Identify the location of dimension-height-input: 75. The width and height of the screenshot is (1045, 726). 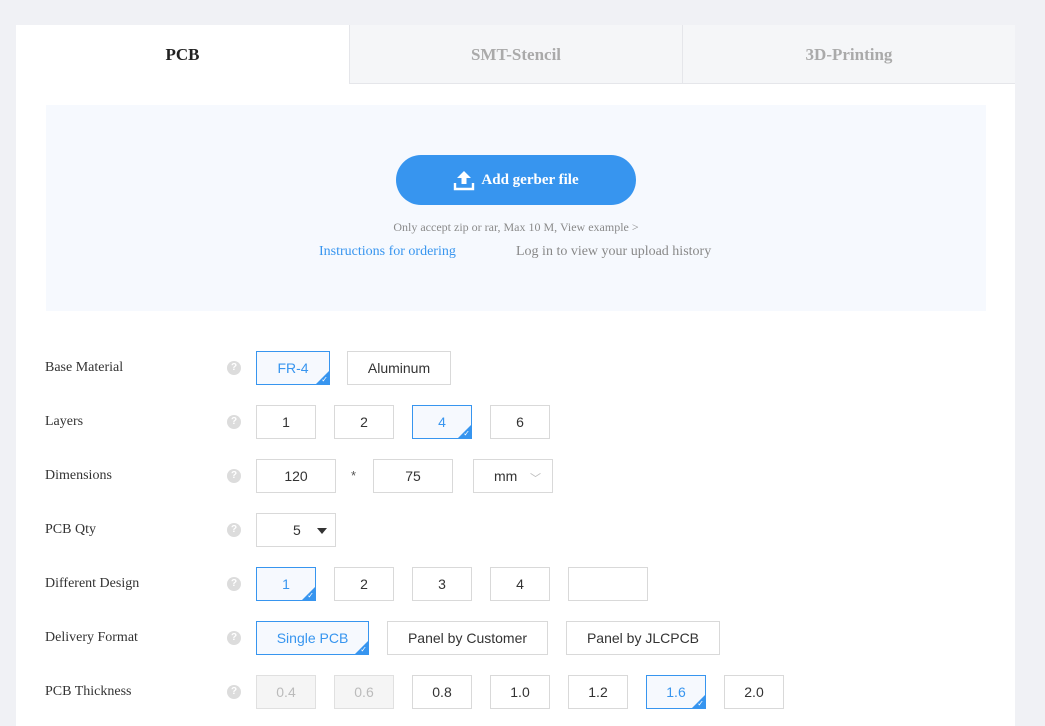
(413, 476).